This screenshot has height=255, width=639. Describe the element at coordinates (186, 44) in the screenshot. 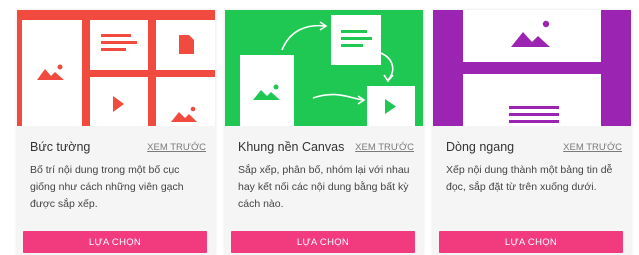

I see `document-icon` at that location.